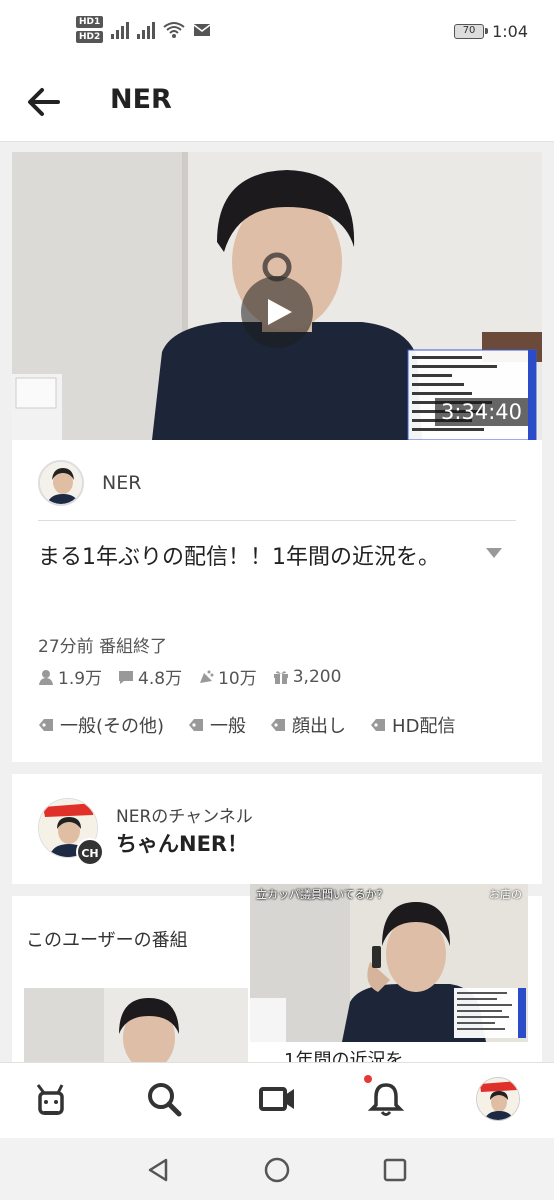  I want to click on wifi-icon, so click(174, 29).